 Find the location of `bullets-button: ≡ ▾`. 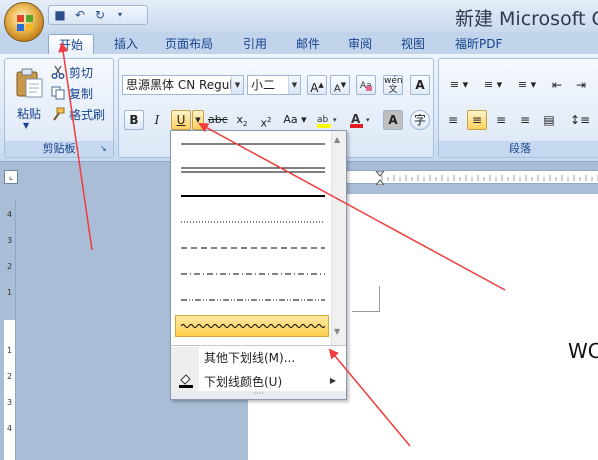

bullets-button: ≡ ▾ is located at coordinates (459, 85).